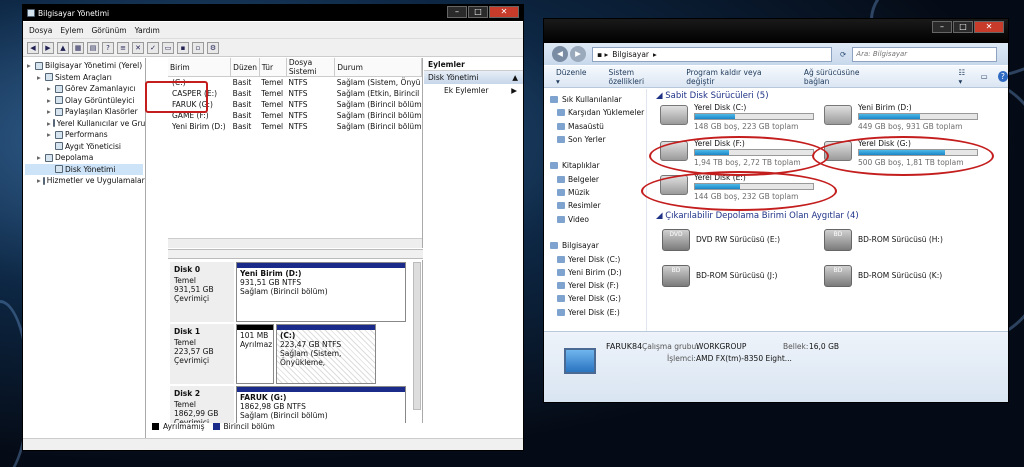 The width and height of the screenshot is (1024, 467). I want to click on tree-item: ▸ Performans, so click(84, 135).